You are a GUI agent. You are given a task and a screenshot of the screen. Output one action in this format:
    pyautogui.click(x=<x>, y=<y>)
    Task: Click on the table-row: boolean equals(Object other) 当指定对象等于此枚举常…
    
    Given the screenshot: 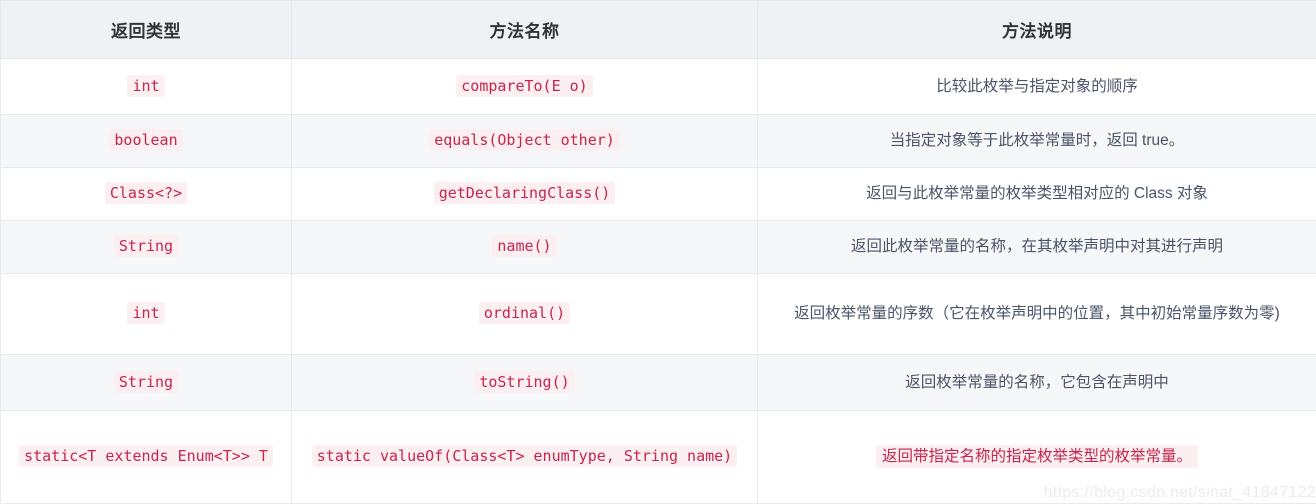 What is the action you would take?
    pyautogui.click(x=658, y=141)
    